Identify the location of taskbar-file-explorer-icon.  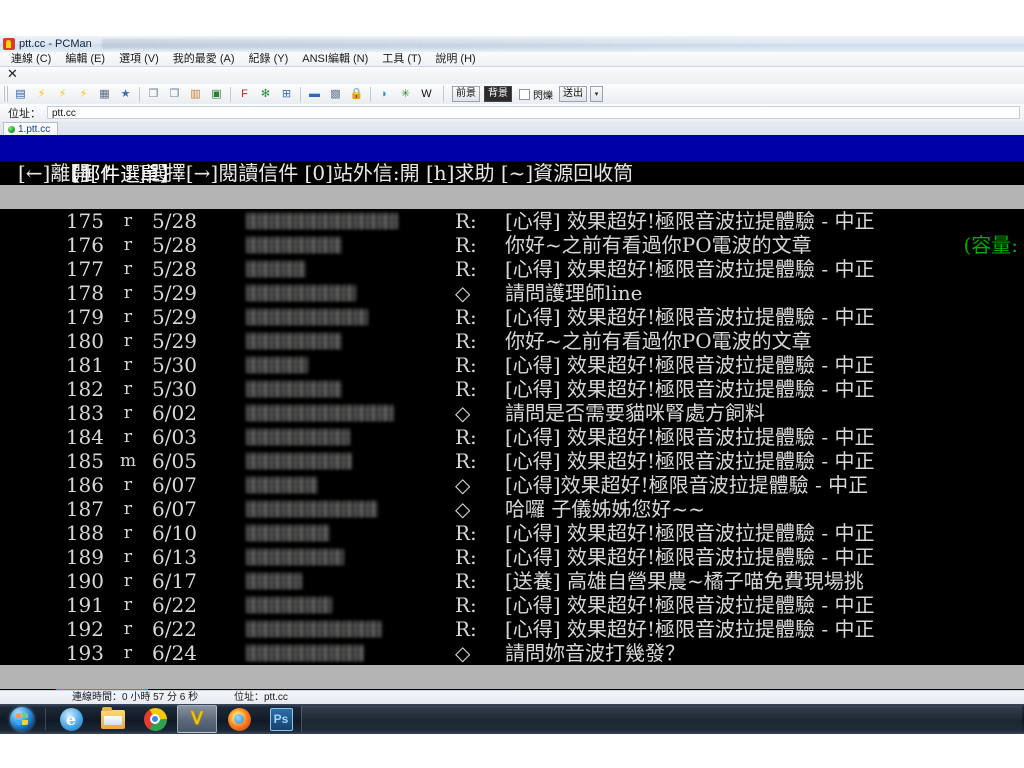
(113, 717).